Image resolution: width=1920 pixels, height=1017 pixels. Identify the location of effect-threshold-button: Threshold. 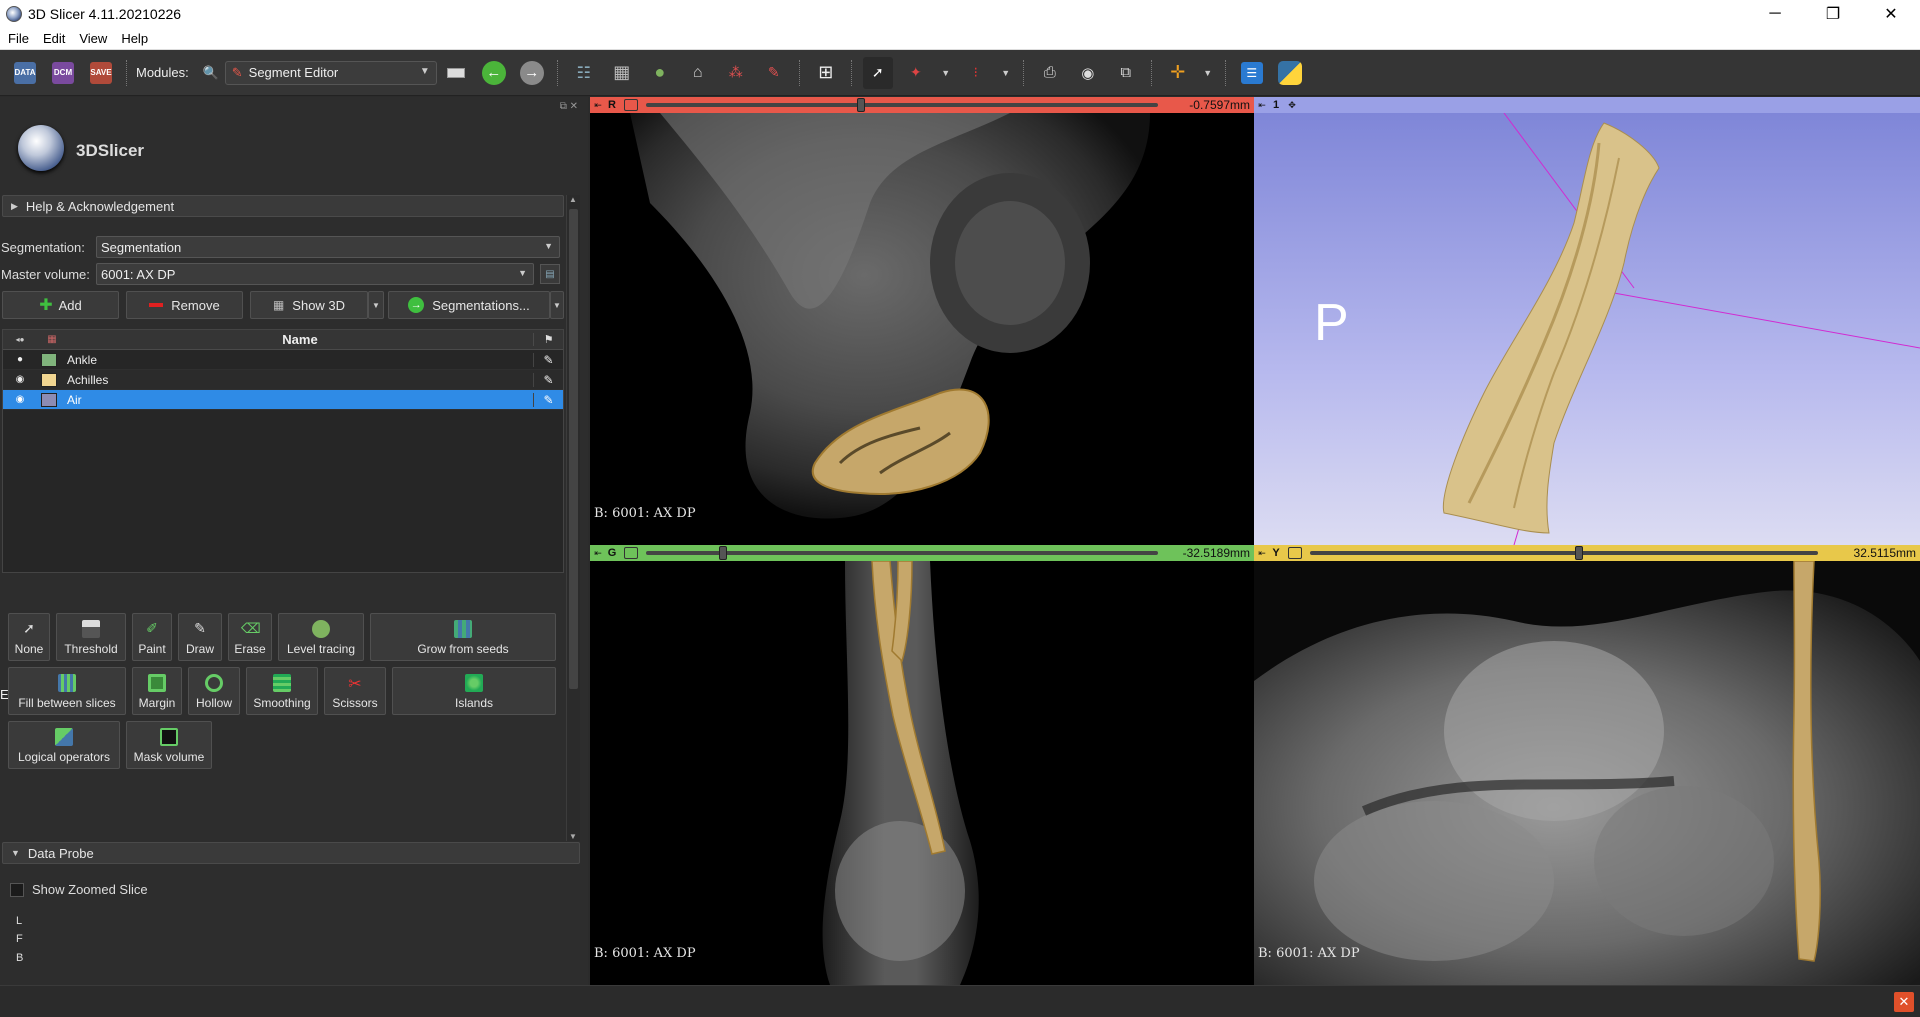
(91, 637).